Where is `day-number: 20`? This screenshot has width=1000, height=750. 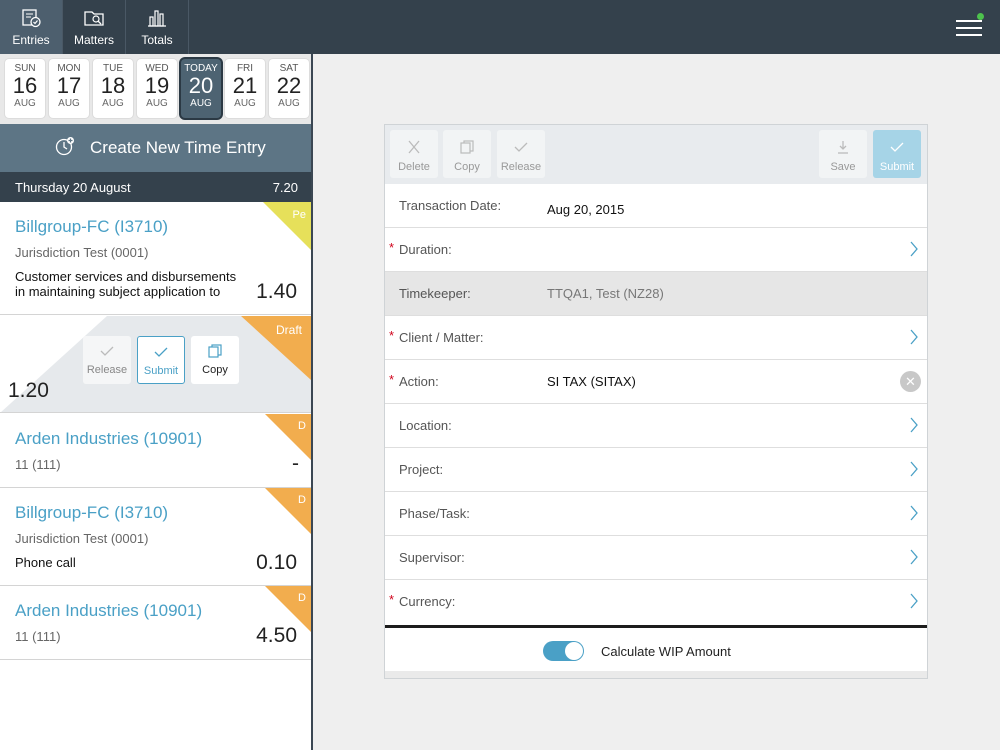
day-number: 20 is located at coordinates (201, 85).